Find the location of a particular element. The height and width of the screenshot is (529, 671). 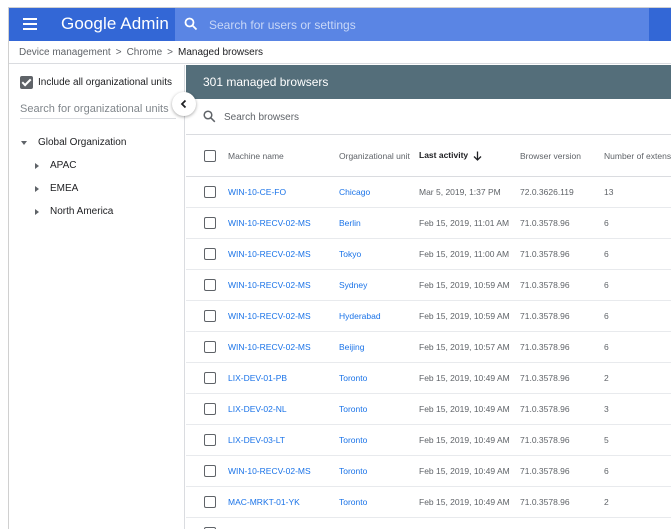

tree-item-emea: EMEA is located at coordinates (56, 188).